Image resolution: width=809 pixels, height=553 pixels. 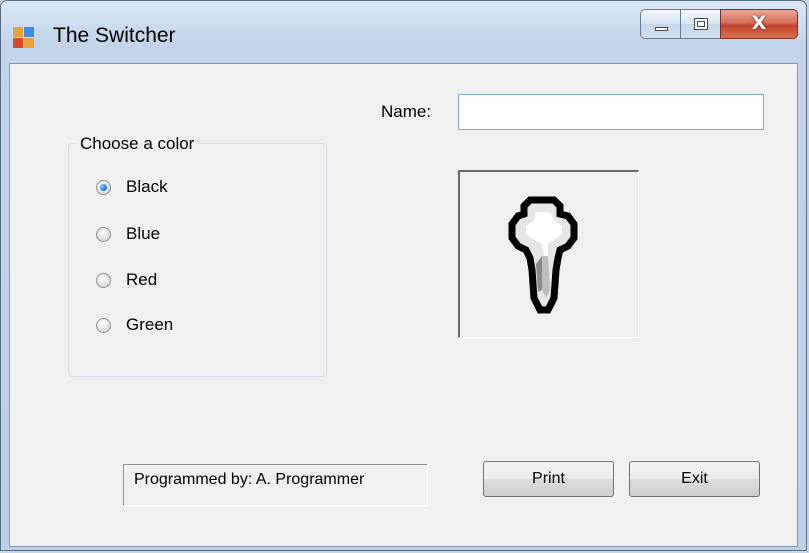 I want to click on radio-label: Green, so click(x=150, y=324).